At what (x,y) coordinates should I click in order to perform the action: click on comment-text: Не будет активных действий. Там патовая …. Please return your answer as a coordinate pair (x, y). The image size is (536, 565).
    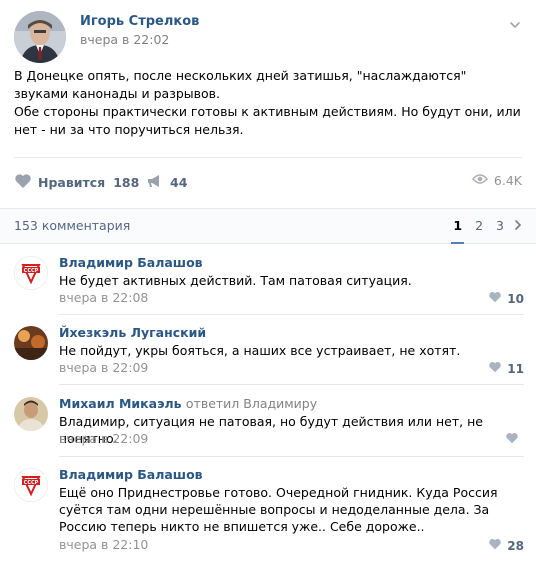
    Looking at the image, I should click on (235, 280).